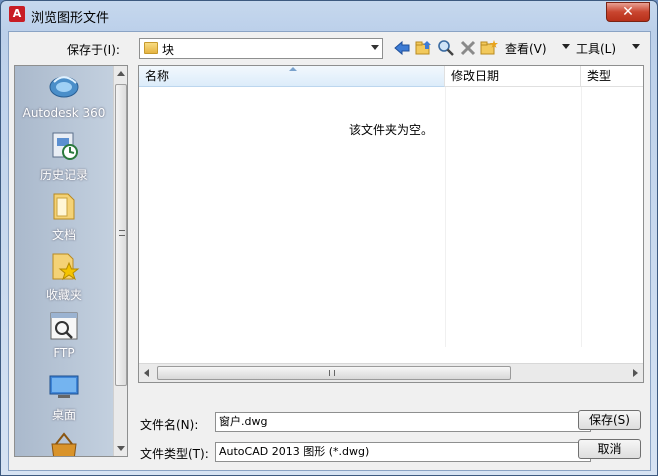  What do you see at coordinates (63, 415) in the screenshot?
I see `place-label: 桌面` at bounding box center [63, 415].